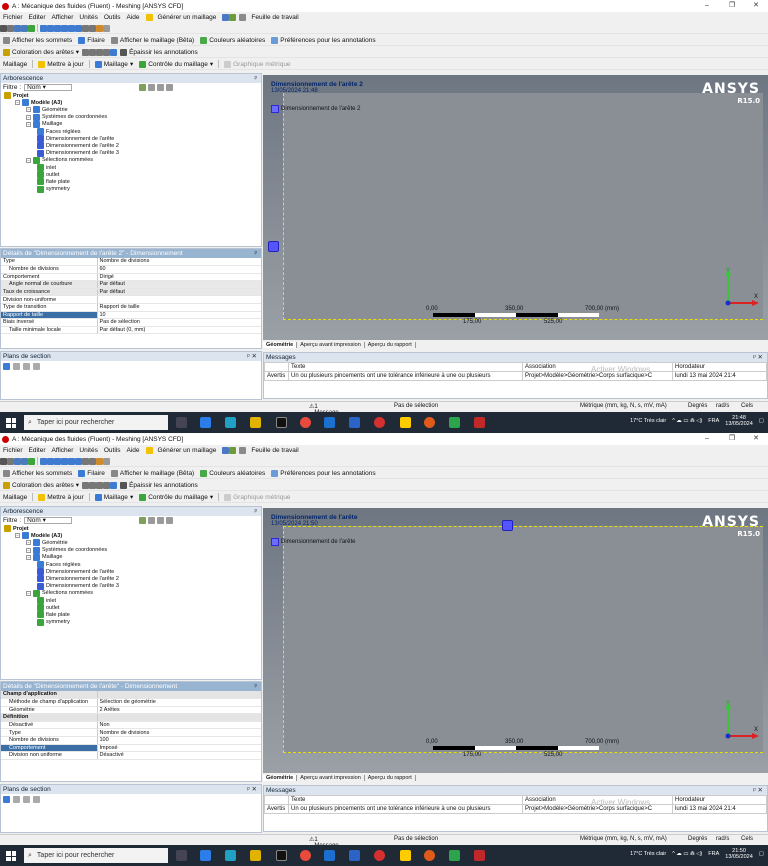 Image resolution: width=768 pixels, height=866 pixels. I want to click on zoom-fit-icon, so click(71, 28).